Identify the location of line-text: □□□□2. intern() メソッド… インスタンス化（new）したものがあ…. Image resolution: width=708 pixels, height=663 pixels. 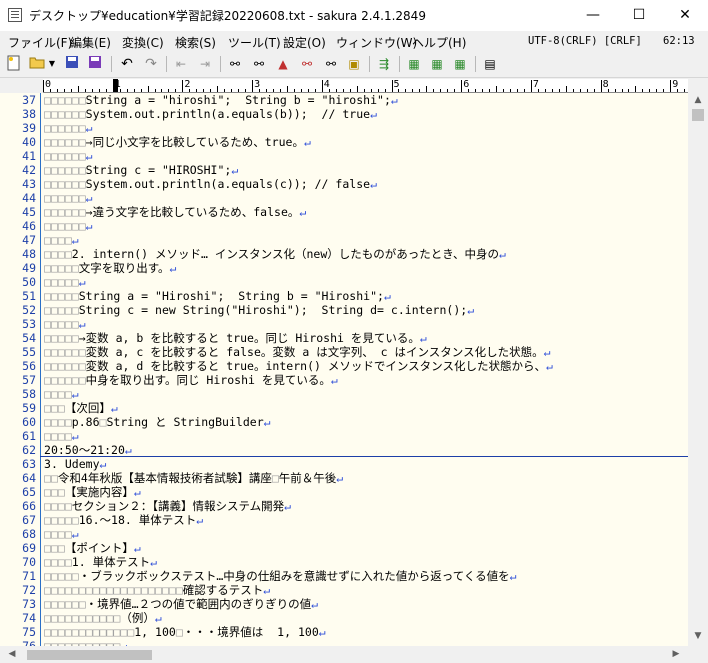
(275, 254).